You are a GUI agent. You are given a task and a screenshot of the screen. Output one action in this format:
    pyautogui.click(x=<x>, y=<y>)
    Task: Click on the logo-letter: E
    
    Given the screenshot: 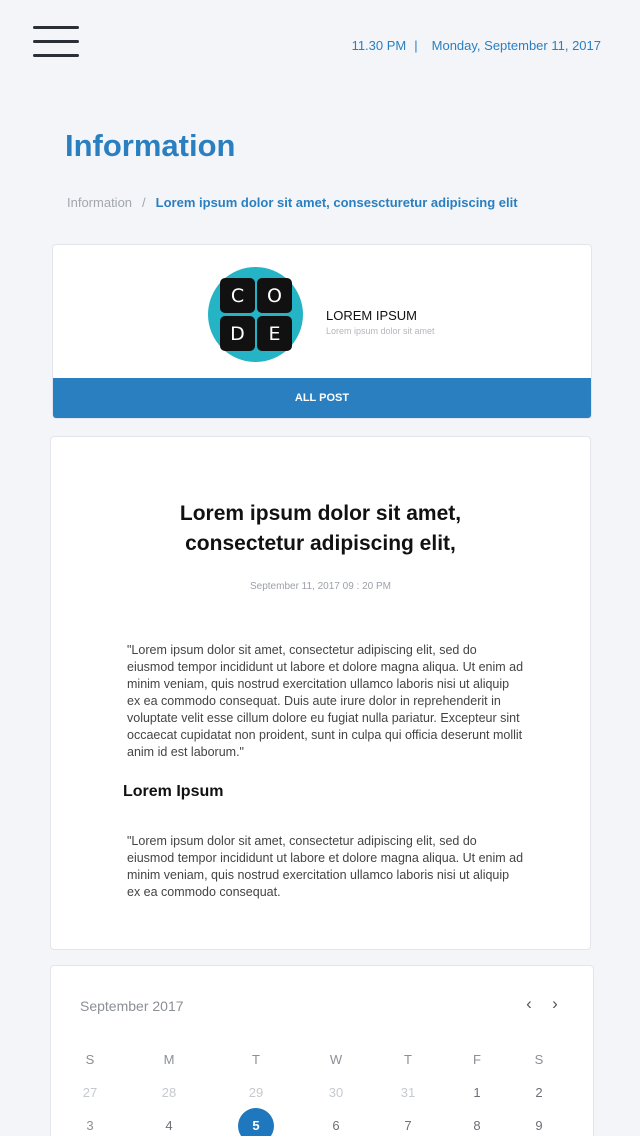 What is the action you would take?
    pyautogui.click(x=274, y=333)
    